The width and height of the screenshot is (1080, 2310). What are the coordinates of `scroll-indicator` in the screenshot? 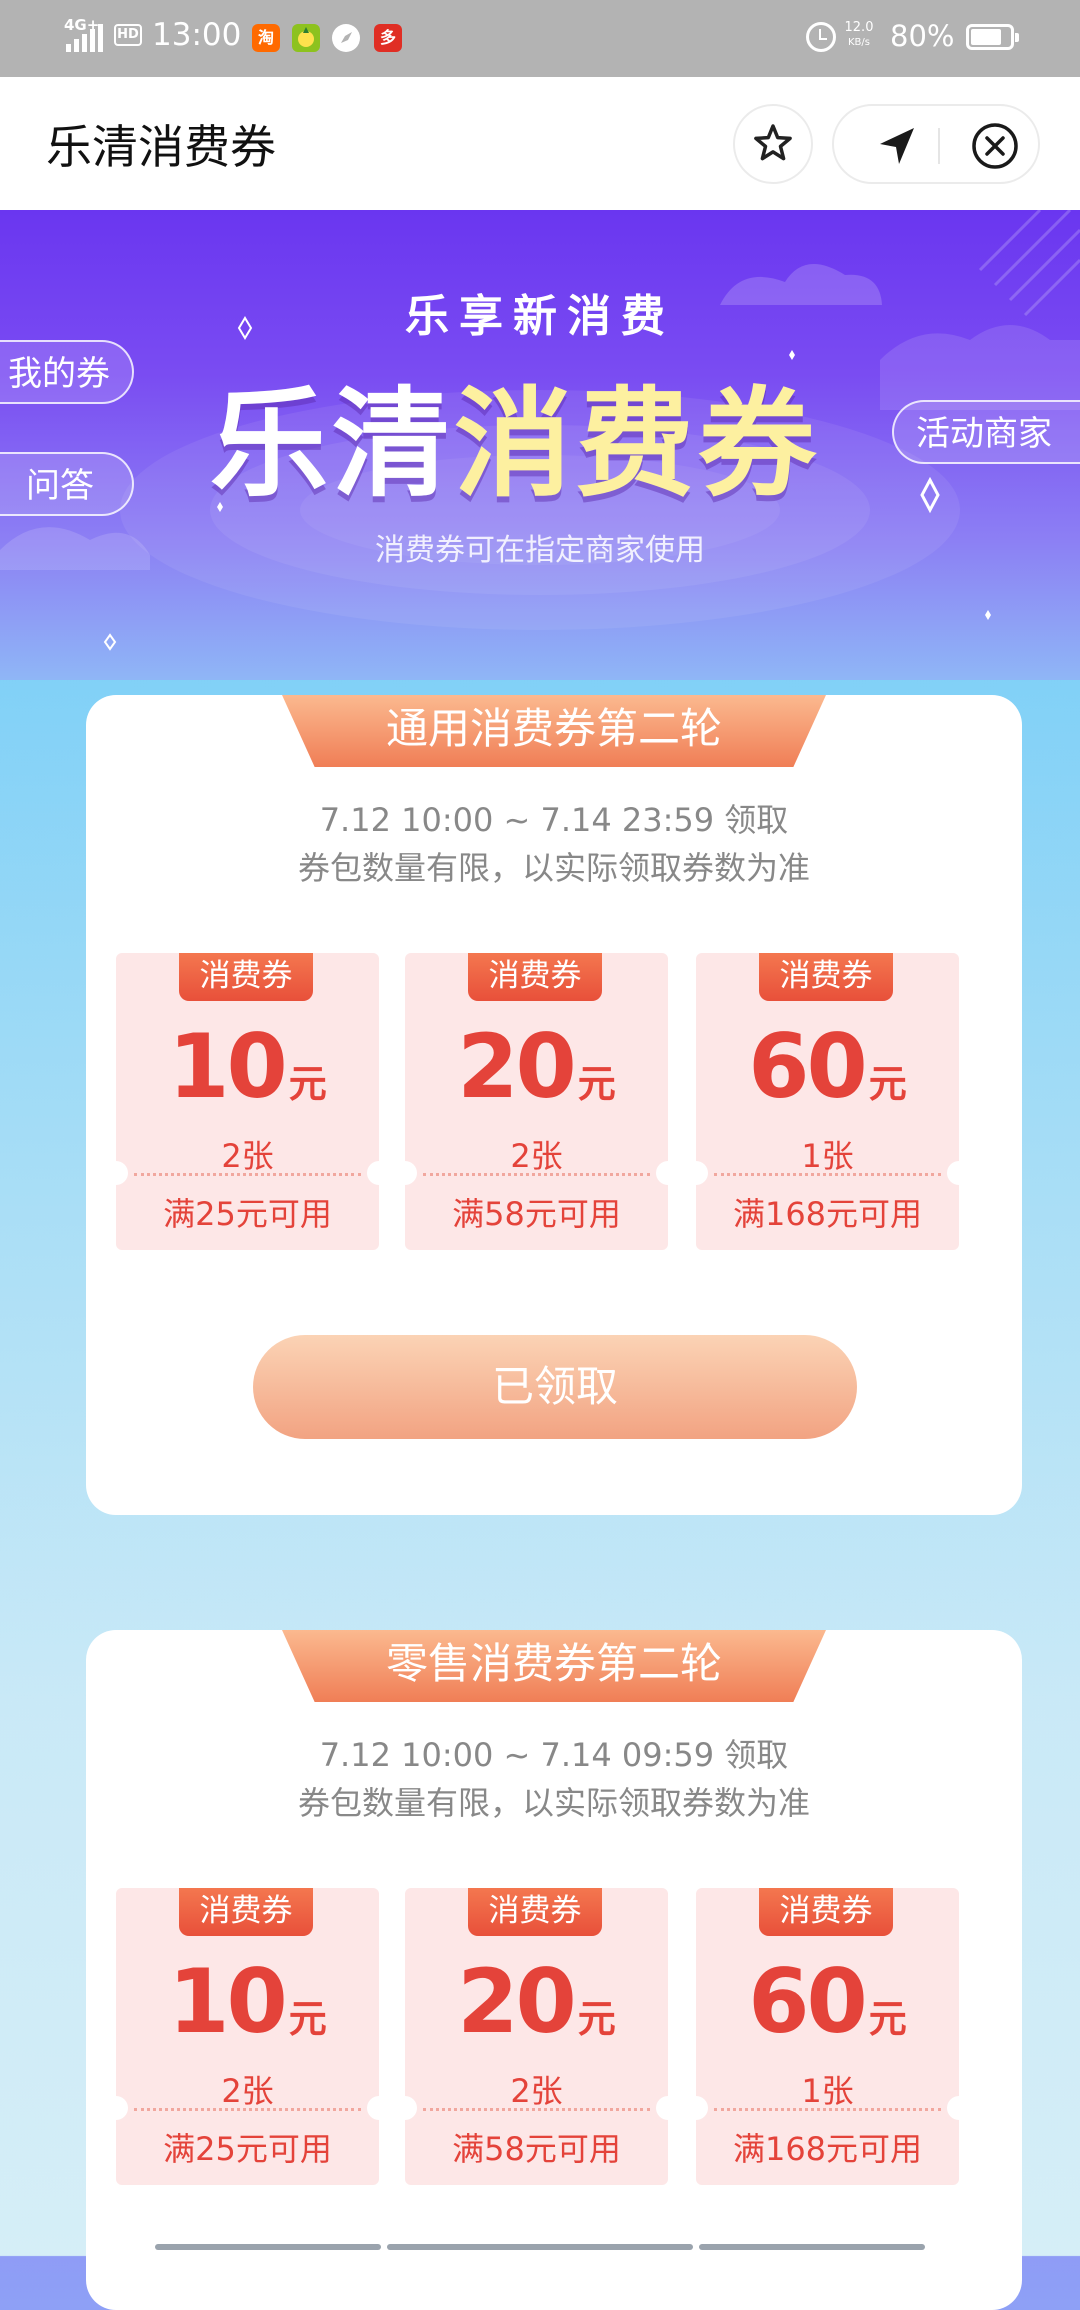 It's located at (540, 2247).